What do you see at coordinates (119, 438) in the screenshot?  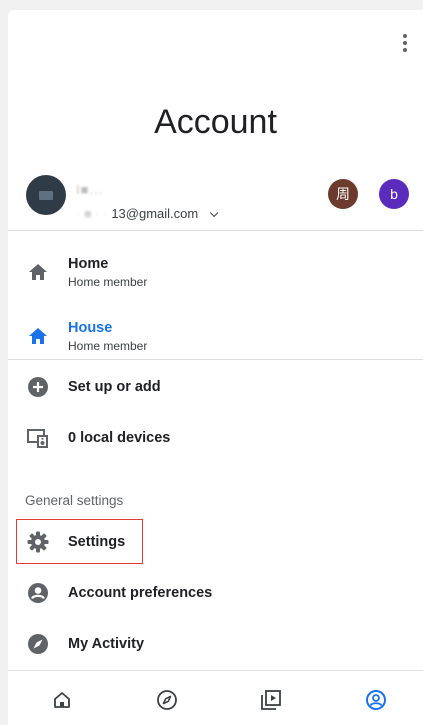 I see `item-label: 0 local devices` at bounding box center [119, 438].